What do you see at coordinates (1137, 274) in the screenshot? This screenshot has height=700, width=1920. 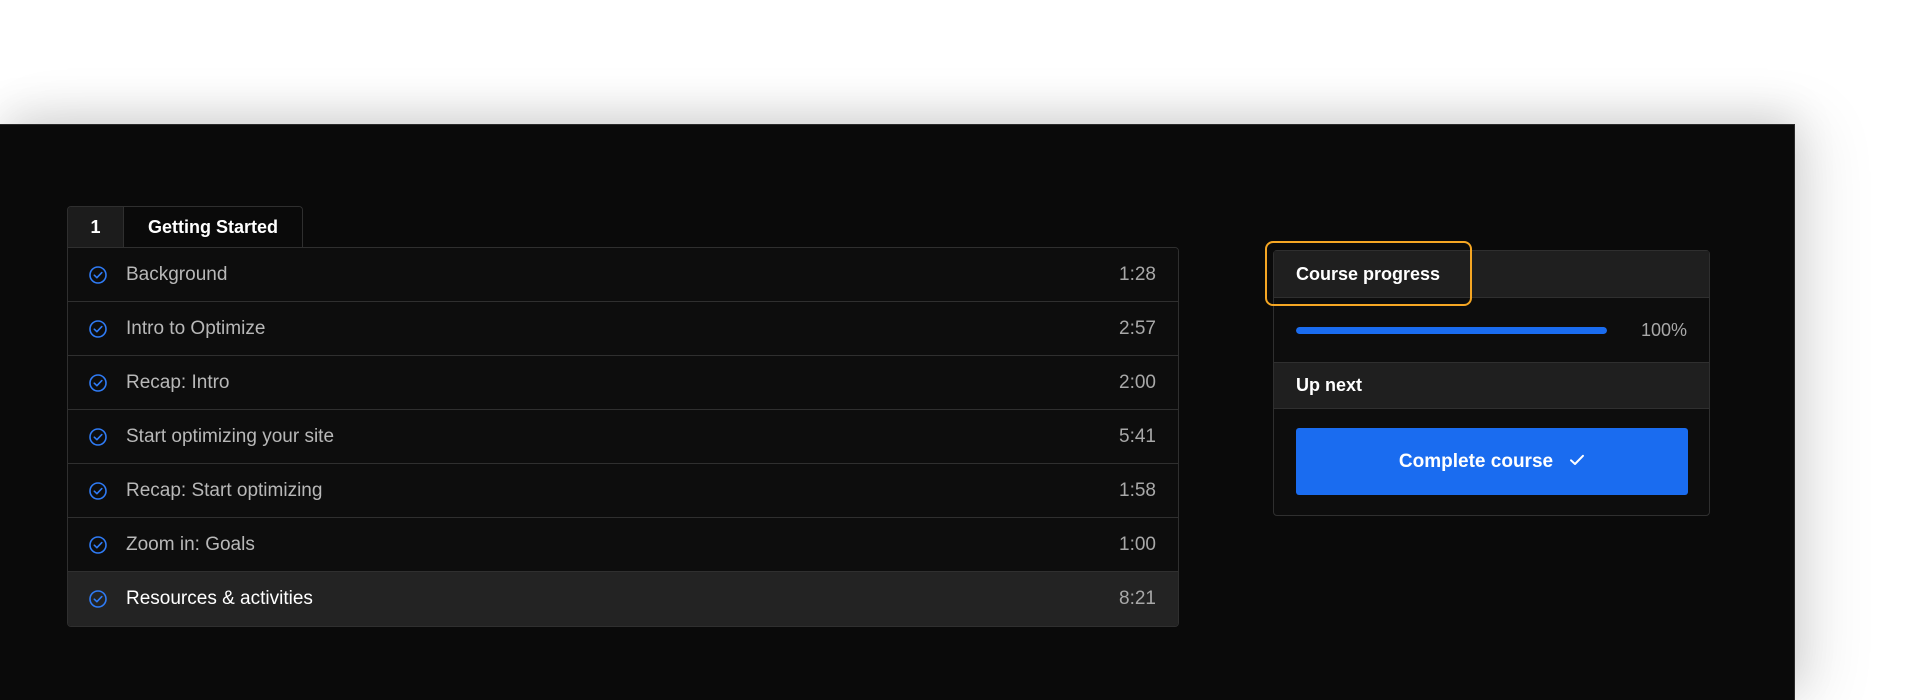 I see `lesson-duration: 1:28` at bounding box center [1137, 274].